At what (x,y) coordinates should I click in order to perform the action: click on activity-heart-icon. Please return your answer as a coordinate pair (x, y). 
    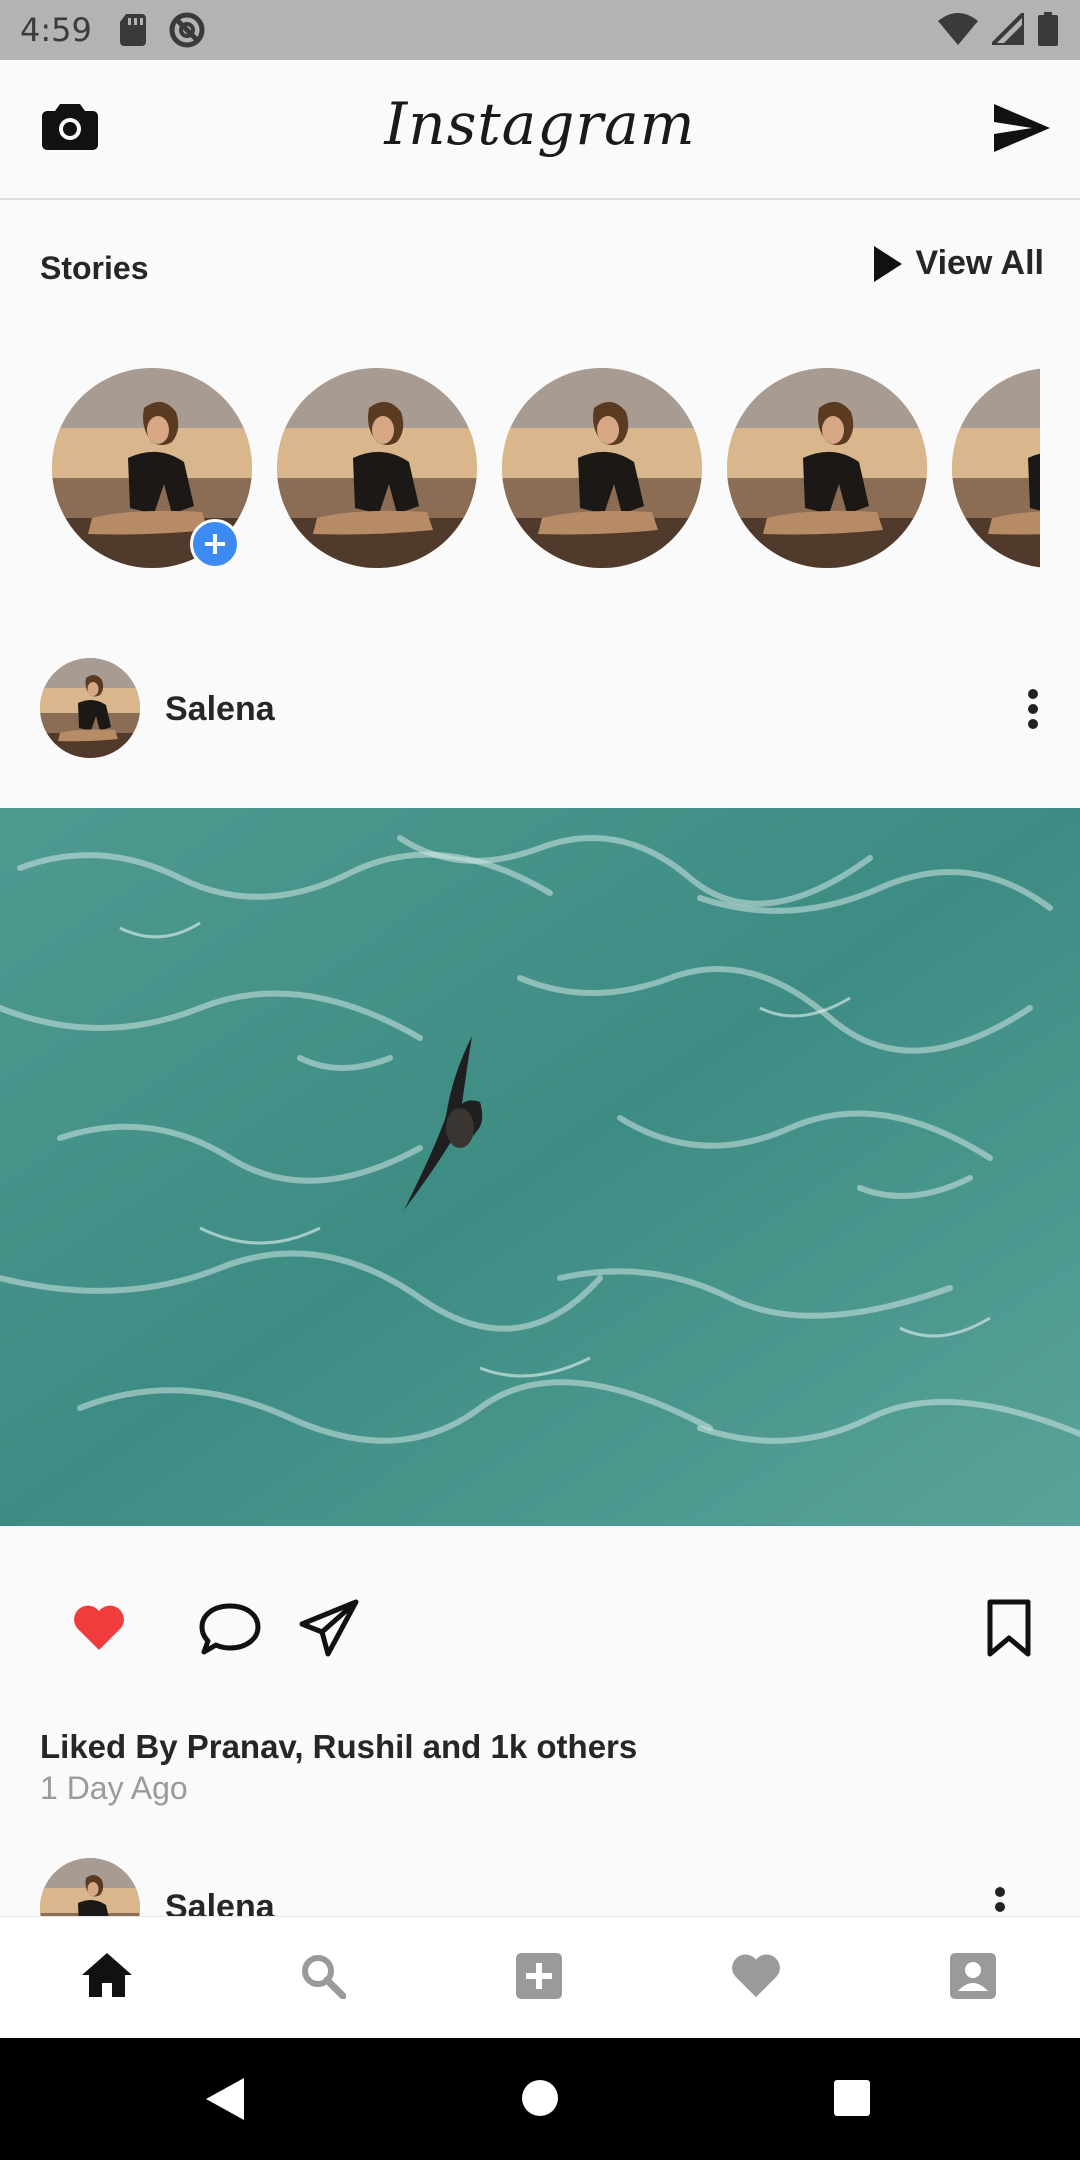
    Looking at the image, I should click on (756, 1976).